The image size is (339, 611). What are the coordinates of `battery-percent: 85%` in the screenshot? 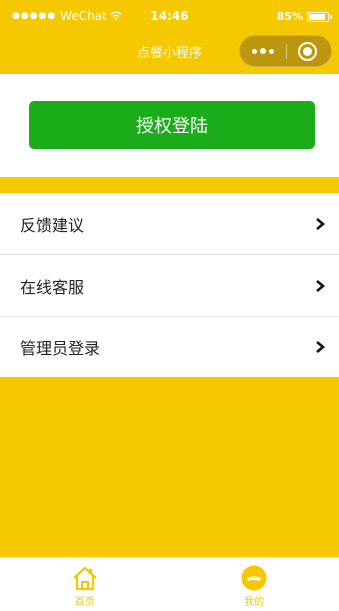 It's located at (289, 16).